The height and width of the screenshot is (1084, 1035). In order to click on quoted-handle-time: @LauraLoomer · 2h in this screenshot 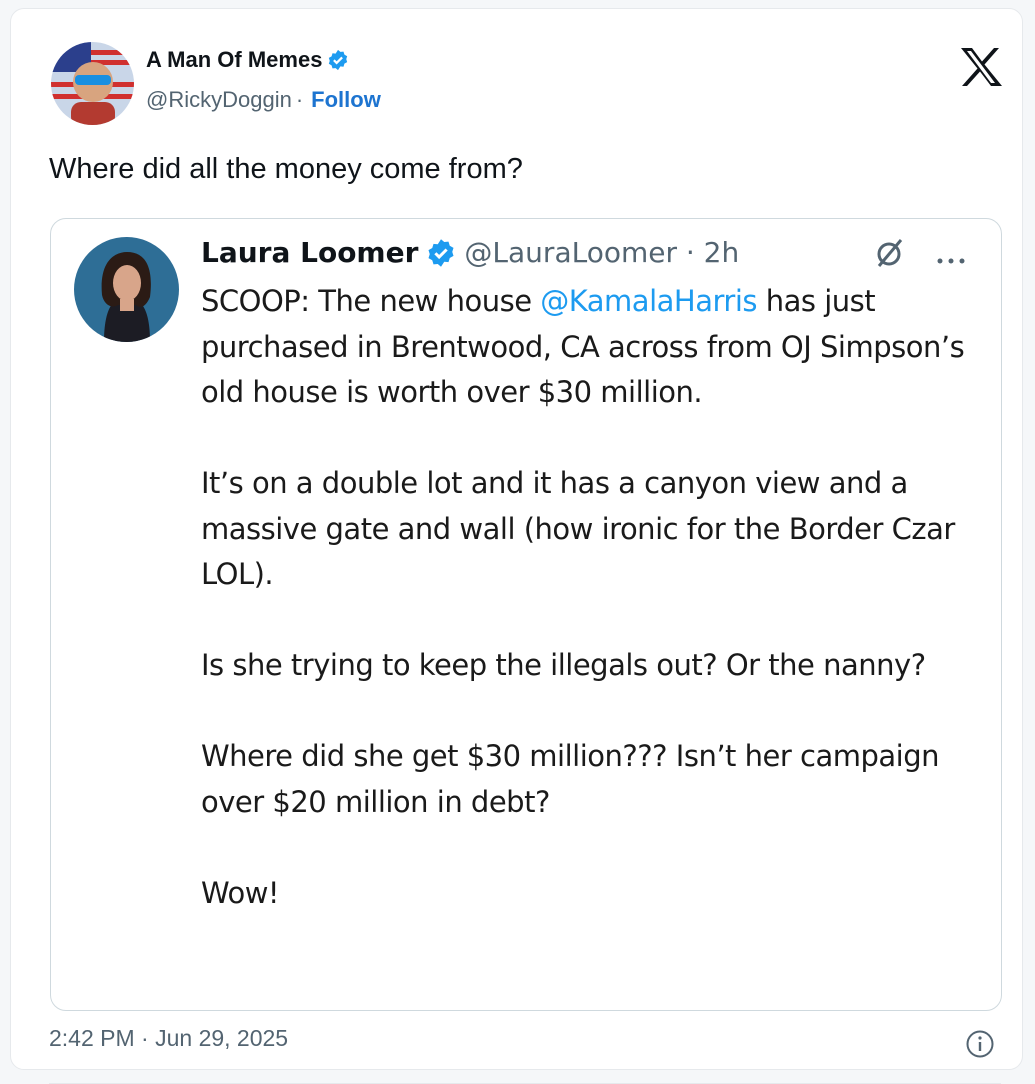, I will do `click(601, 252)`.